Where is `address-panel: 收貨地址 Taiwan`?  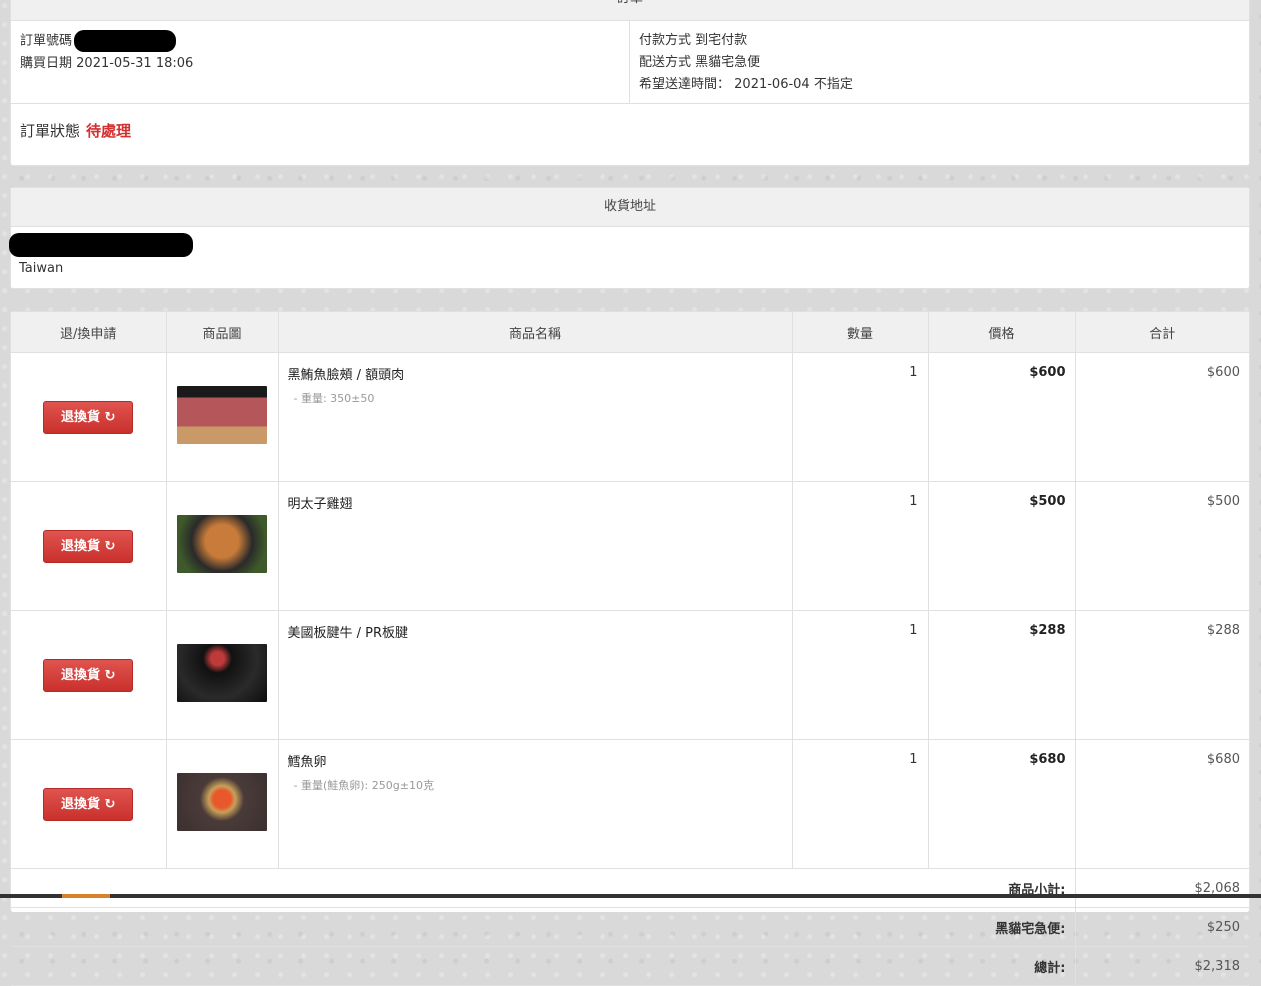 address-panel: 收貨地址 Taiwan is located at coordinates (629, 239).